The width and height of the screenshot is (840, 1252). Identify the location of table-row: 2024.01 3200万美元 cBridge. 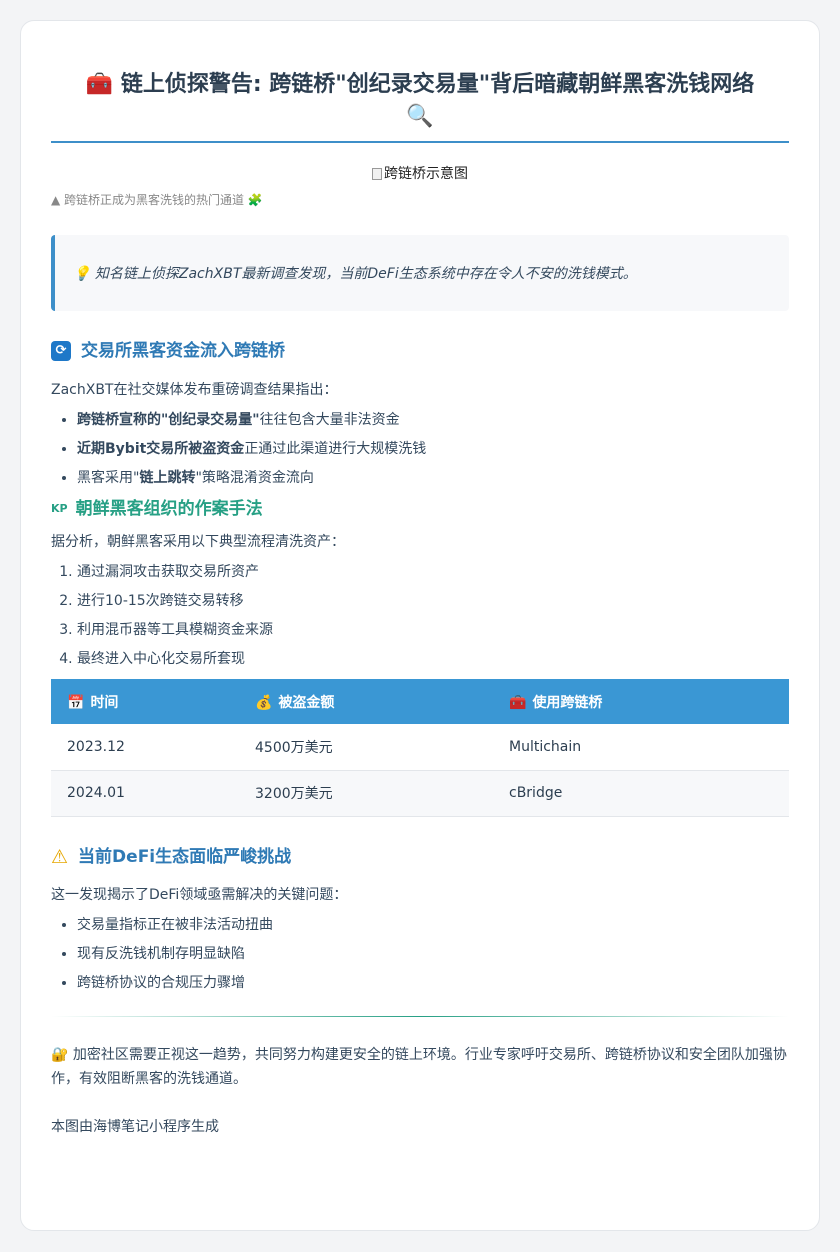
(420, 793).